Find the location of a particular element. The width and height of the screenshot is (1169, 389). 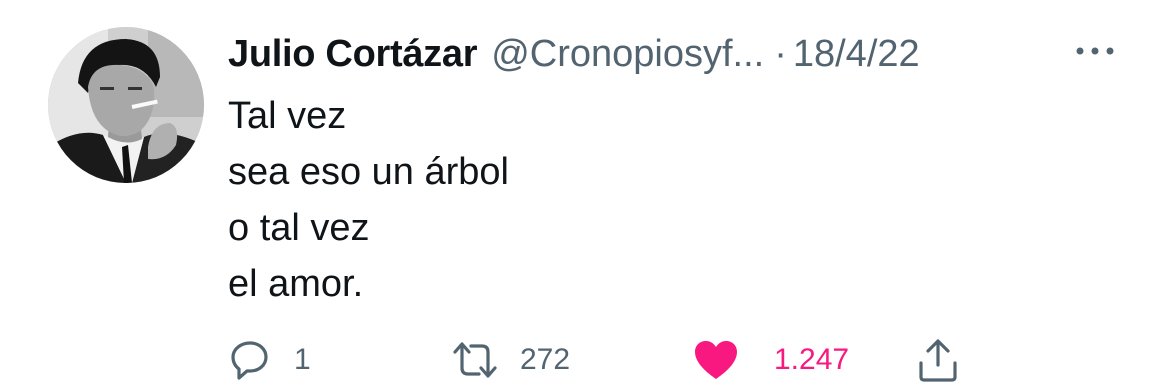

share-icon is located at coordinates (938, 360).